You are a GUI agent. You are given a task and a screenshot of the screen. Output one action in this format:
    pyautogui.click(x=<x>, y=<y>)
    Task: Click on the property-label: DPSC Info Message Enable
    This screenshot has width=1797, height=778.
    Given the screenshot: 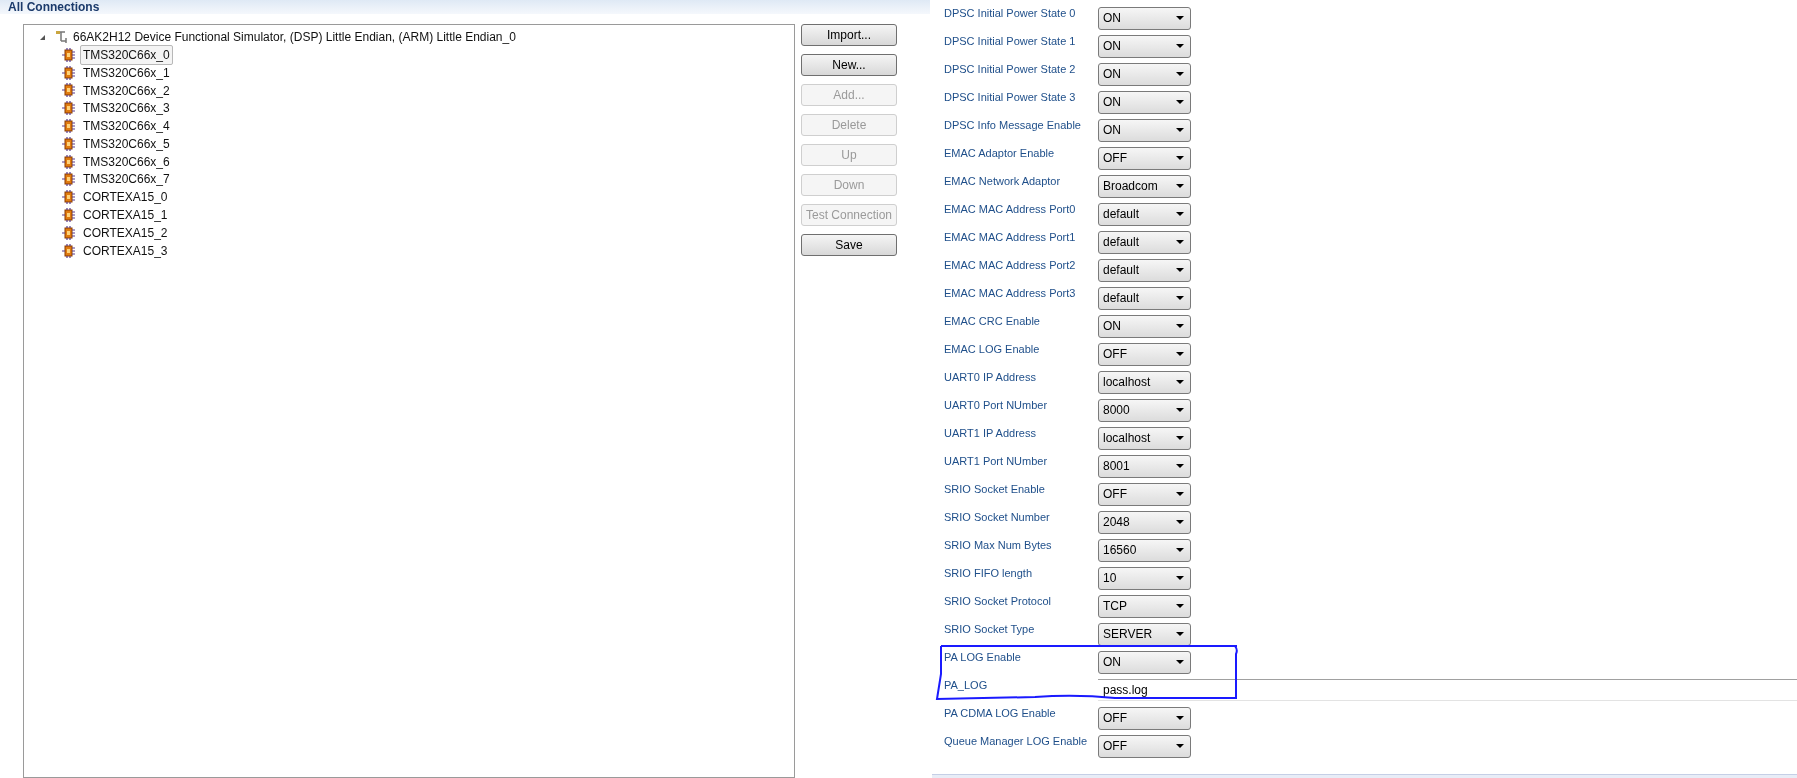 What is the action you would take?
    pyautogui.click(x=1012, y=125)
    